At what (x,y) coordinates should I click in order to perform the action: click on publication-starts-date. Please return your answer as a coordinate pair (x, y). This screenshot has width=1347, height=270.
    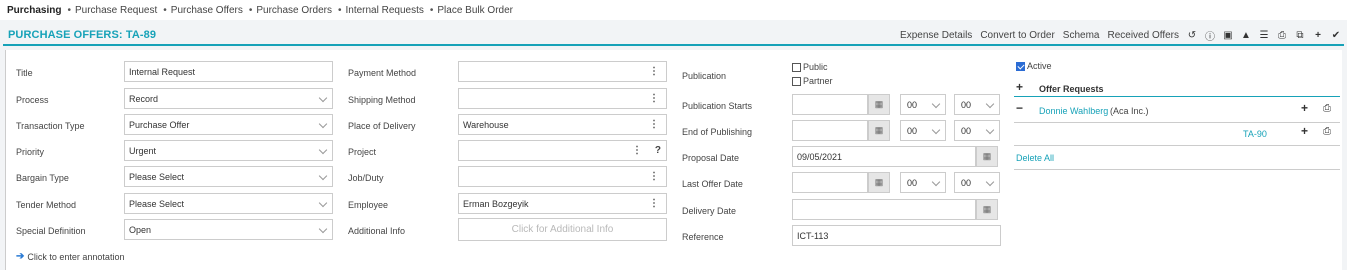
    Looking at the image, I should click on (830, 104).